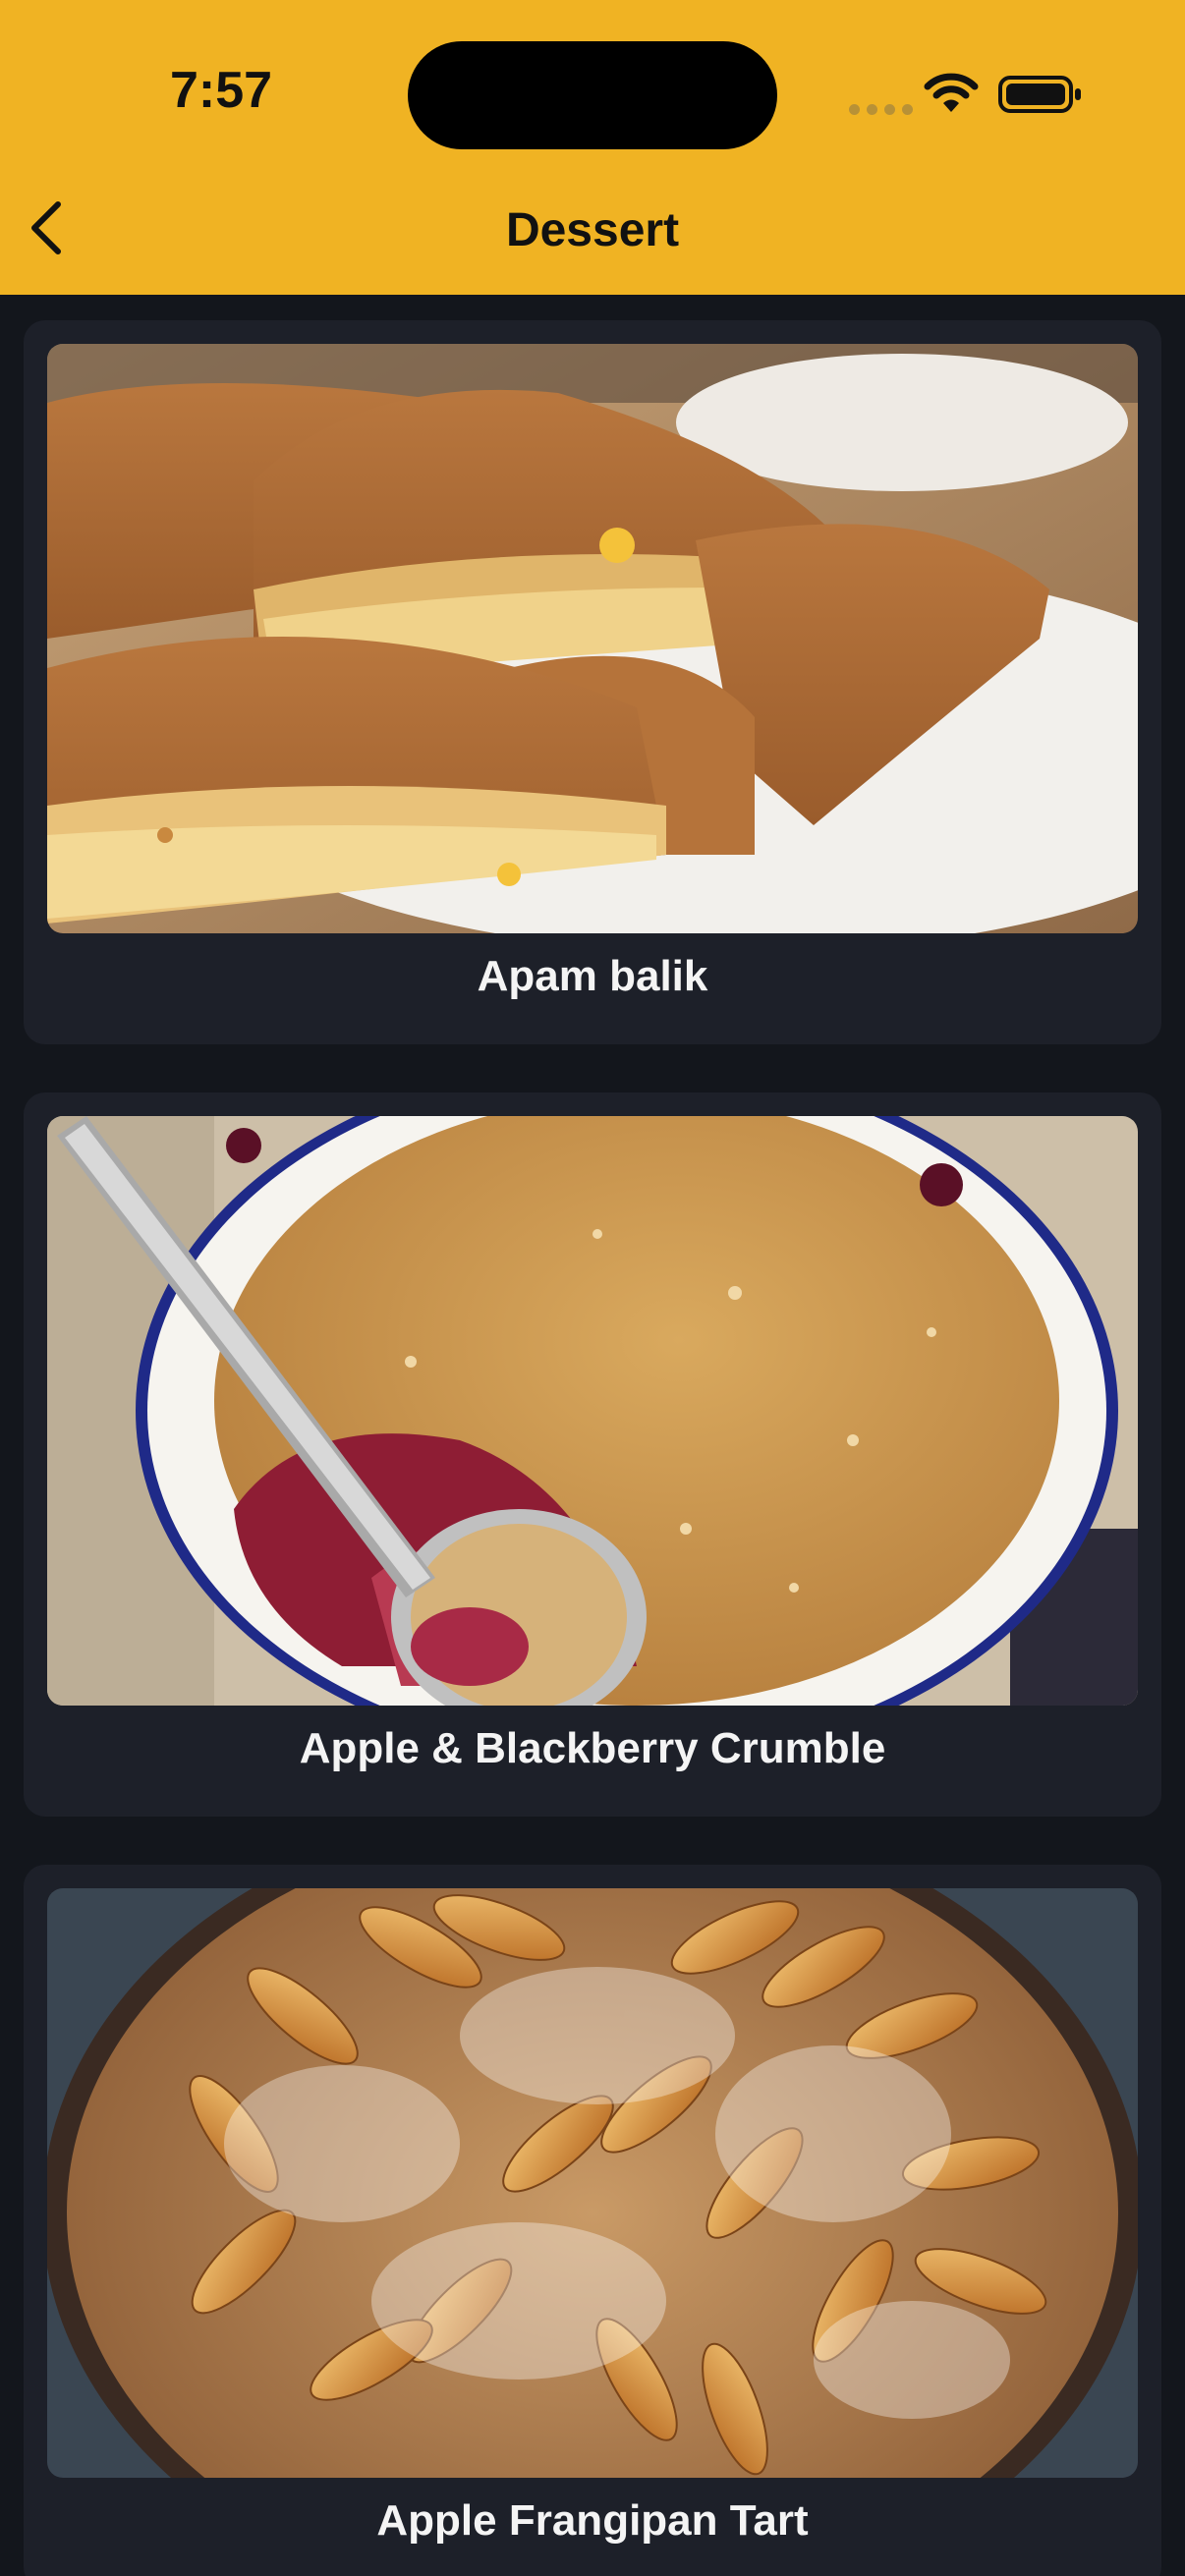 This screenshot has height=2576, width=1185. I want to click on chevron-left-icon, so click(46, 227).